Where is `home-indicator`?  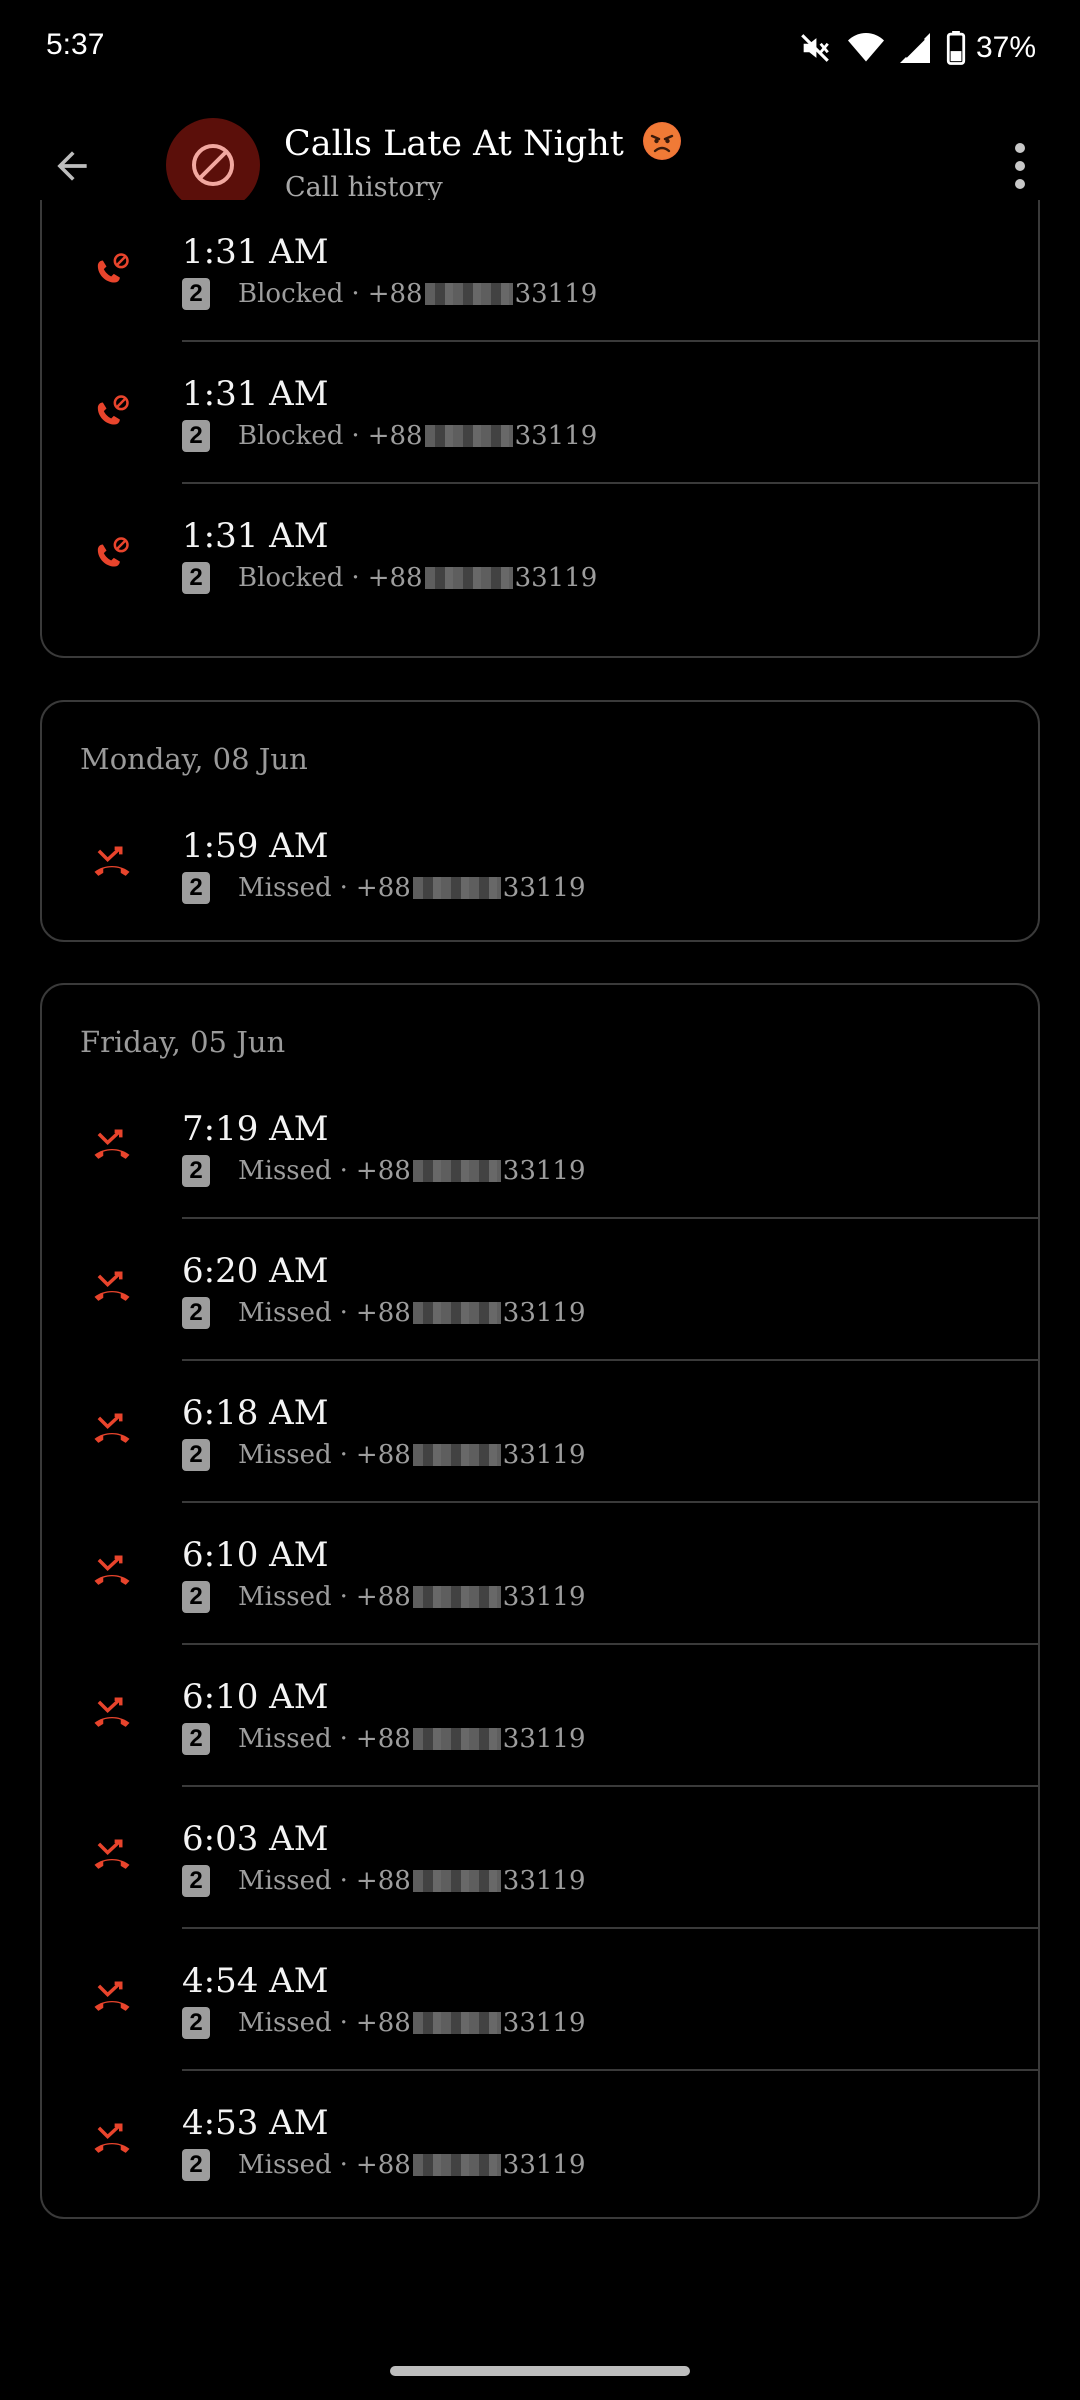 home-indicator is located at coordinates (540, 2371).